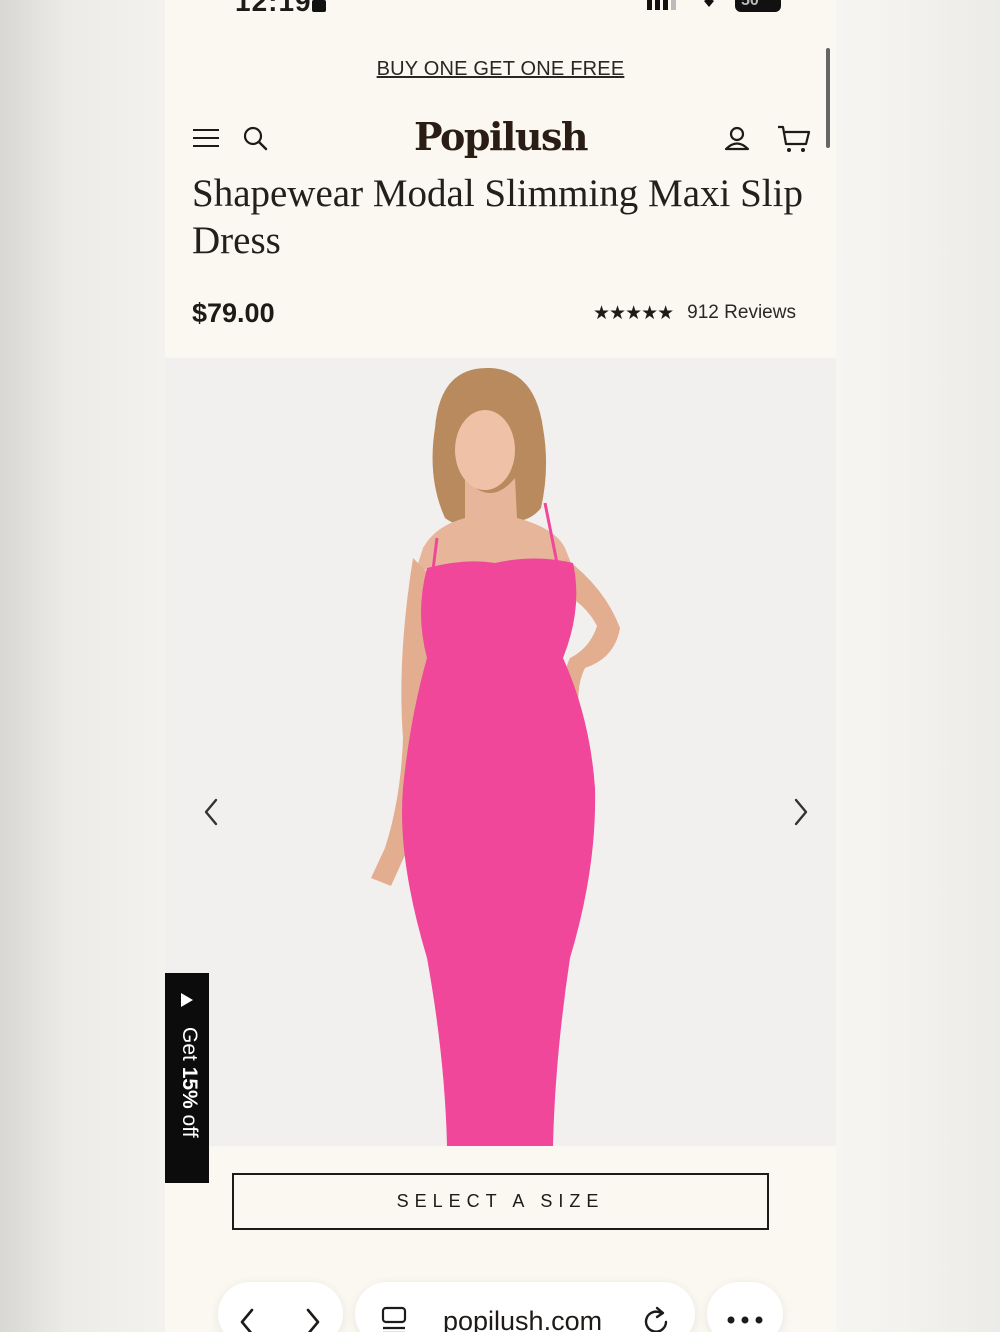 The height and width of the screenshot is (1332, 1000). I want to click on signal-icon, so click(661, 5).